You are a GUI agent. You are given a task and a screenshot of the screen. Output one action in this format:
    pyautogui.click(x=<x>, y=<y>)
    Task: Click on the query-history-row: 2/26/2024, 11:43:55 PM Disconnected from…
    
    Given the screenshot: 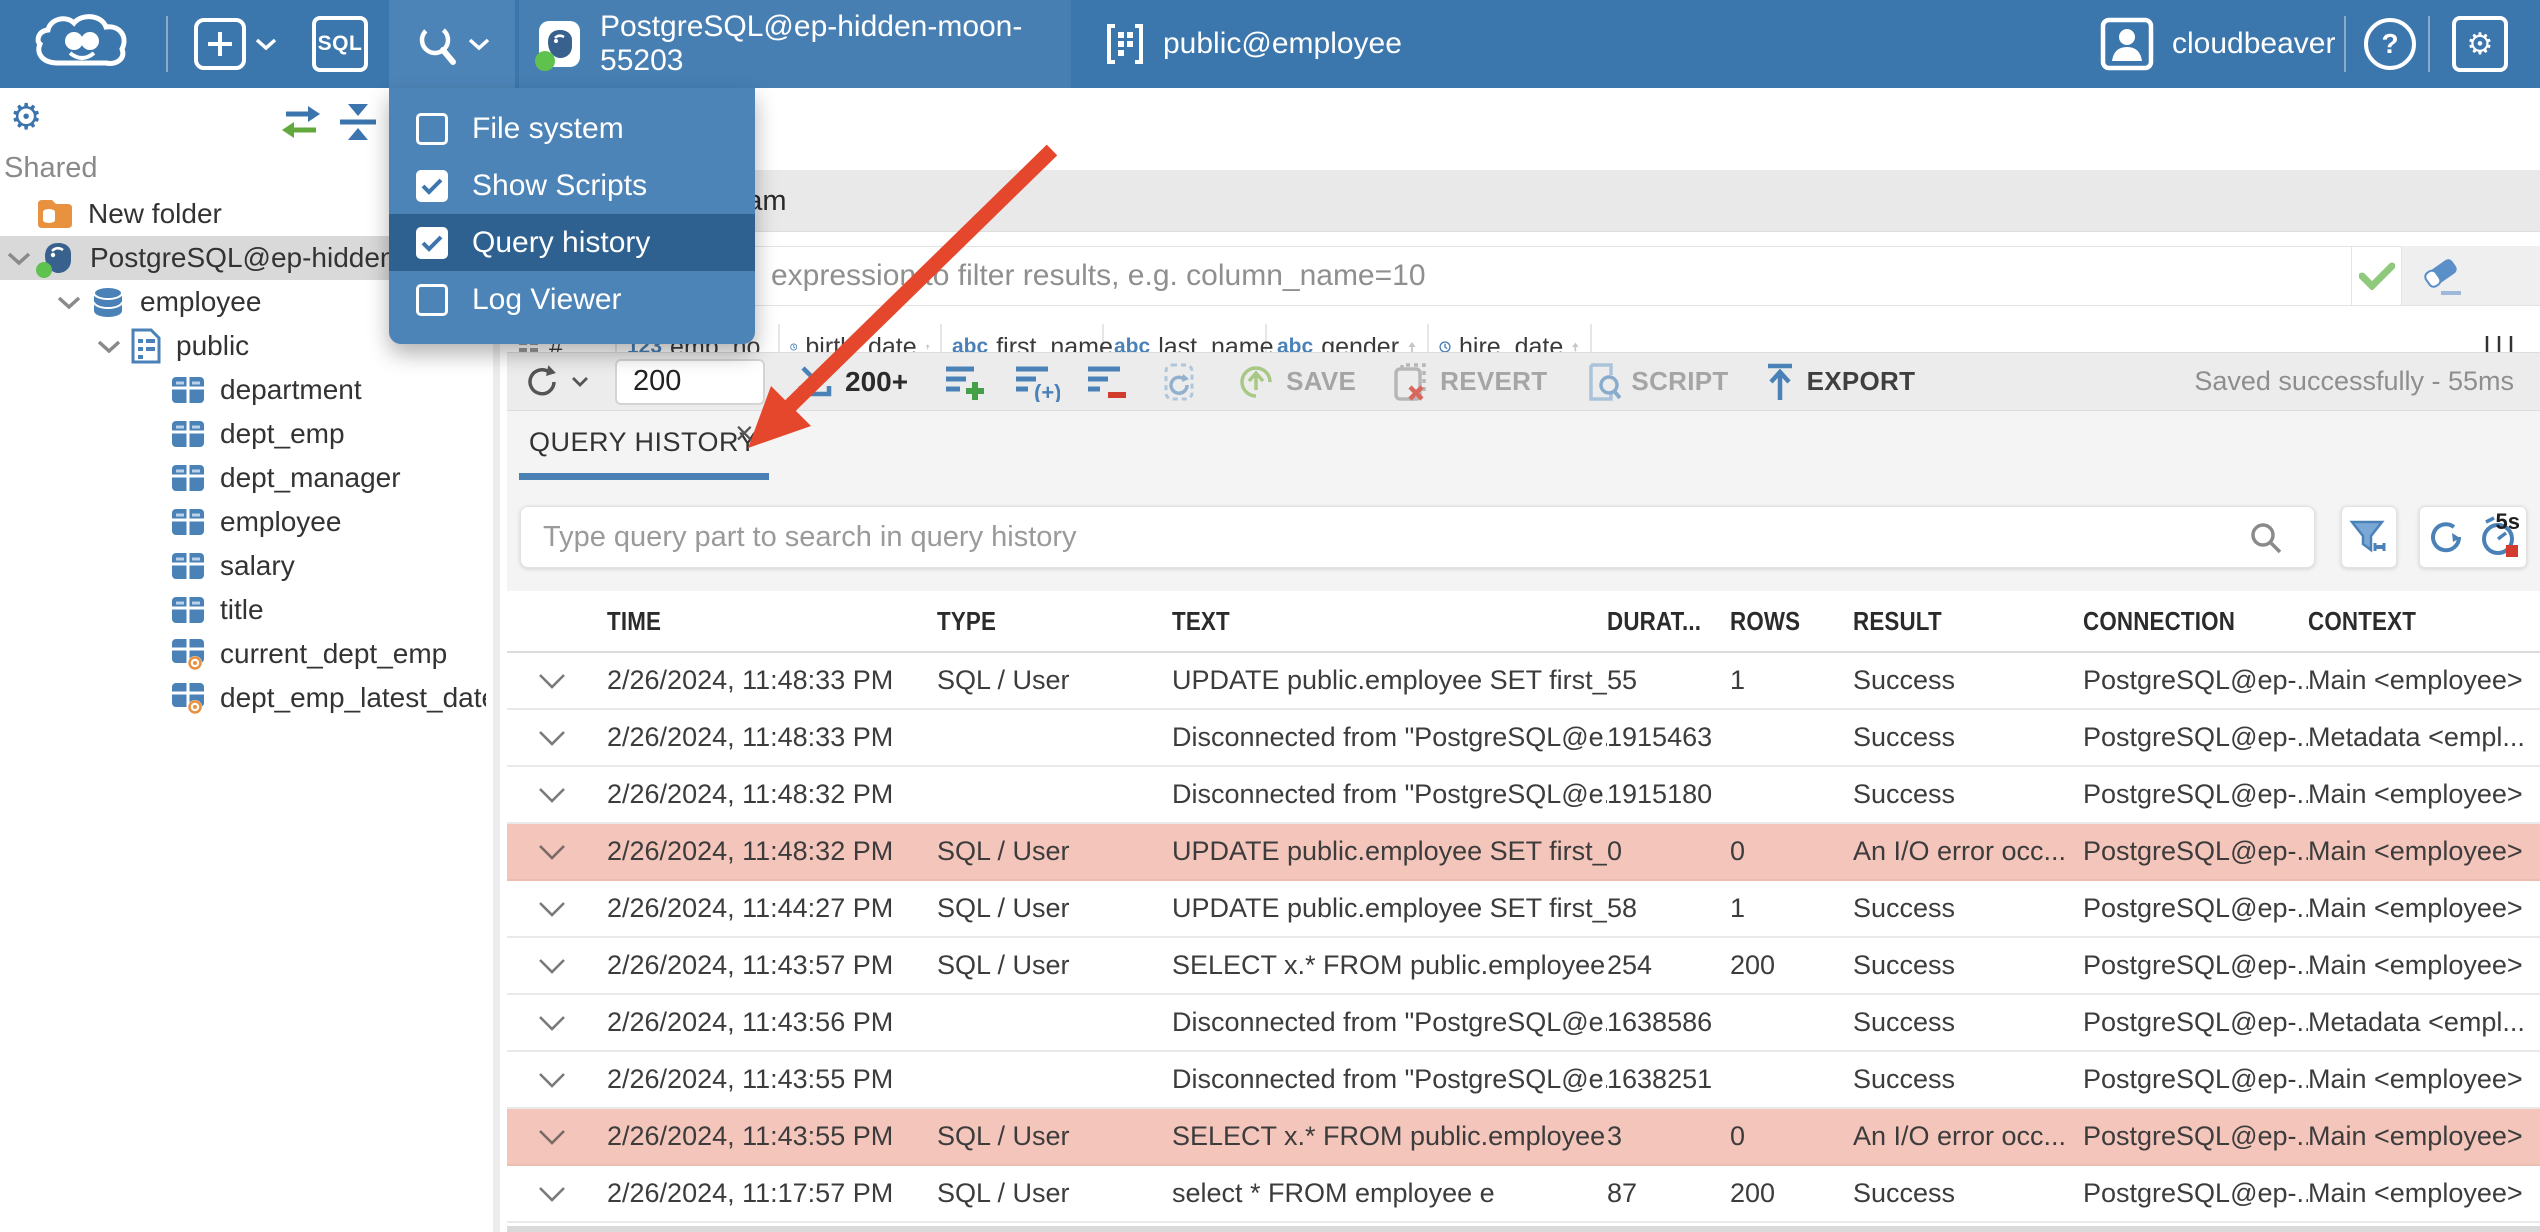 What is the action you would take?
    pyautogui.click(x=1523, y=1080)
    